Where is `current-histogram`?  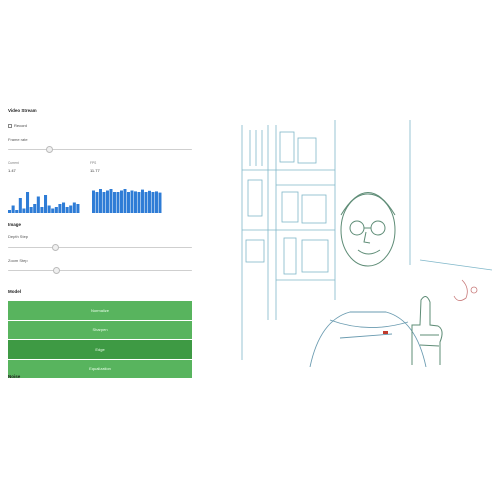
current-histogram is located at coordinates (44, 202).